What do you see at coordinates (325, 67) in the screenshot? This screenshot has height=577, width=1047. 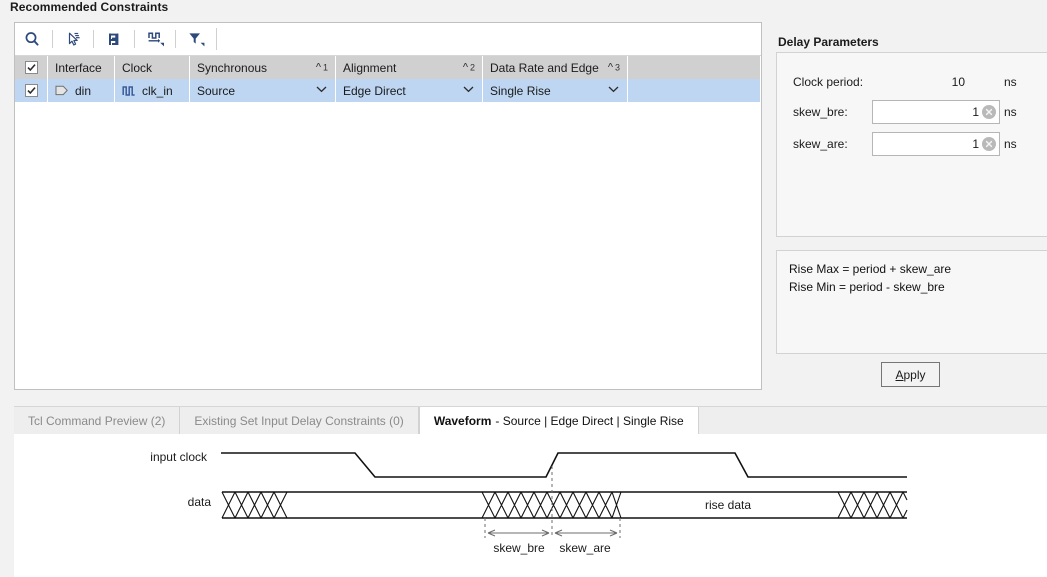 I see `sort-order-number: 1` at bounding box center [325, 67].